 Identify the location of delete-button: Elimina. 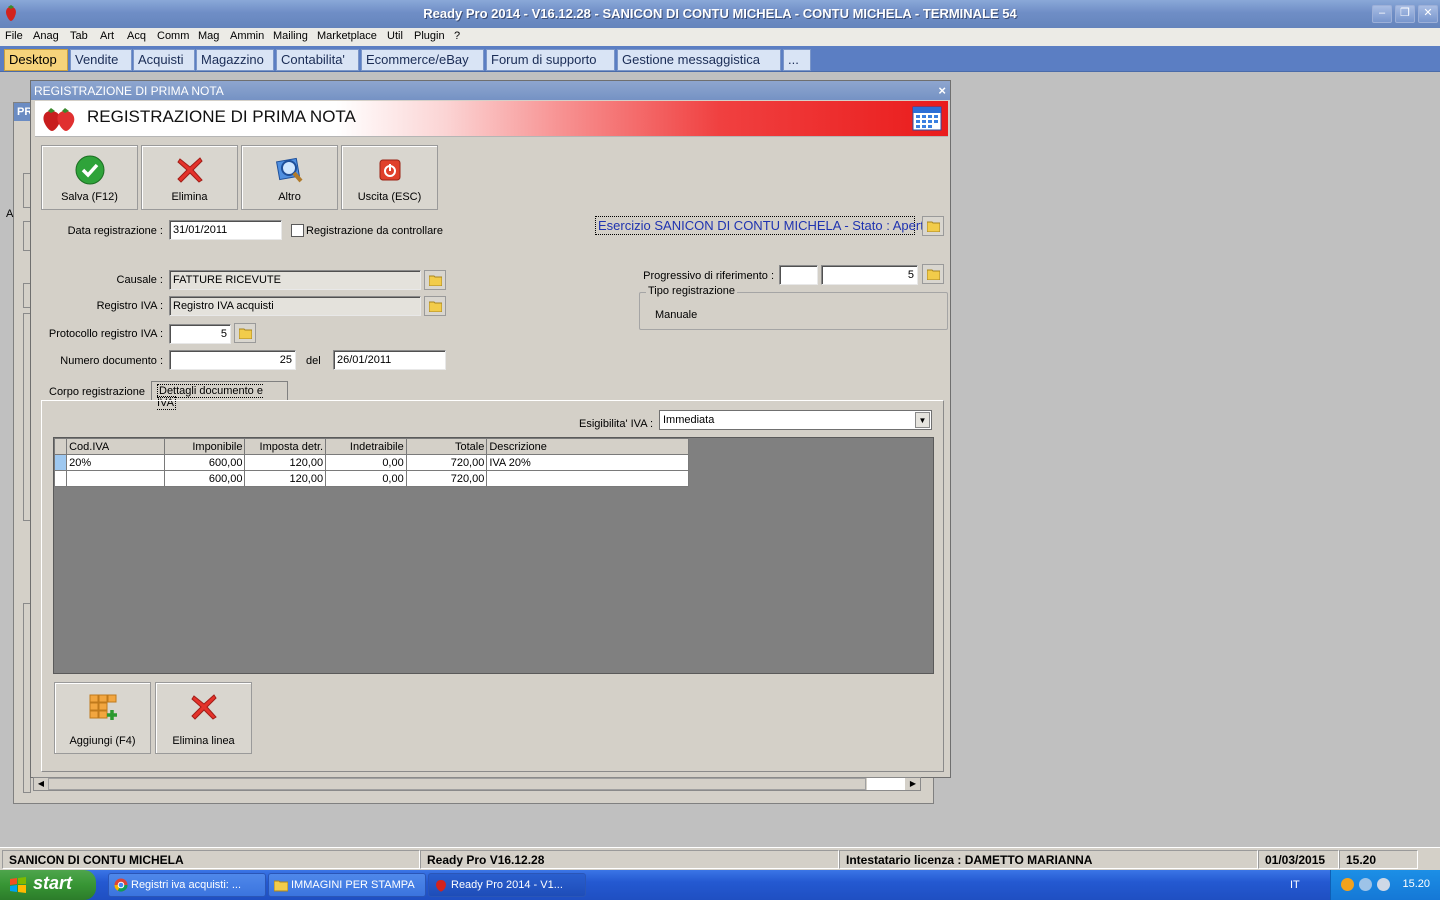
(189, 177).